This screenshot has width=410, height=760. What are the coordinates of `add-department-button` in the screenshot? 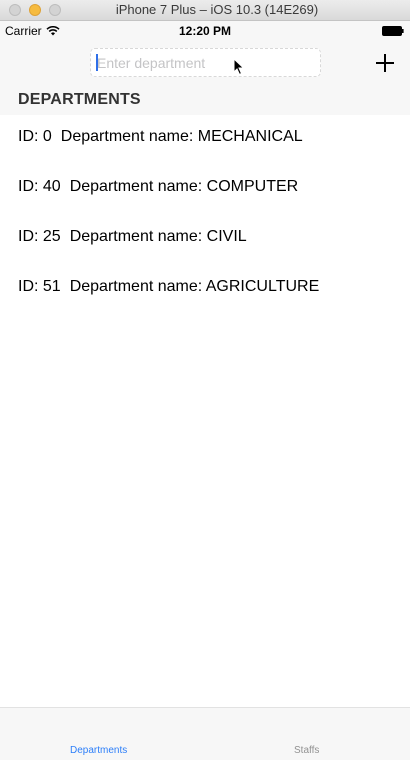 It's located at (385, 63).